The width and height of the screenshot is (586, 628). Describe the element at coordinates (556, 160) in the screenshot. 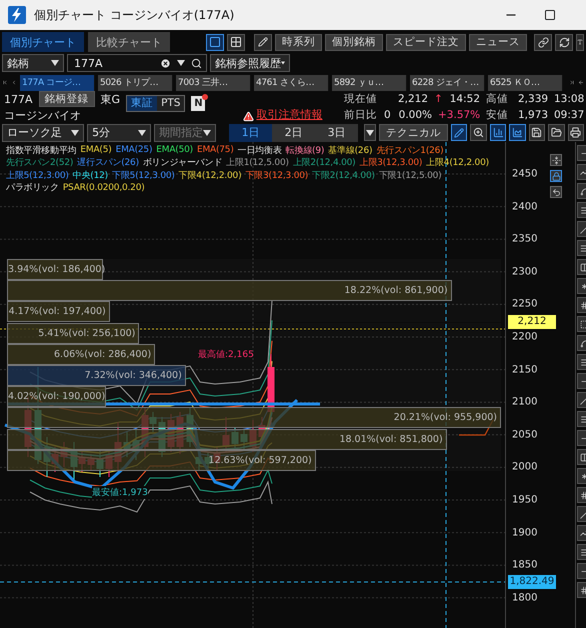

I see `collapse-icon` at that location.